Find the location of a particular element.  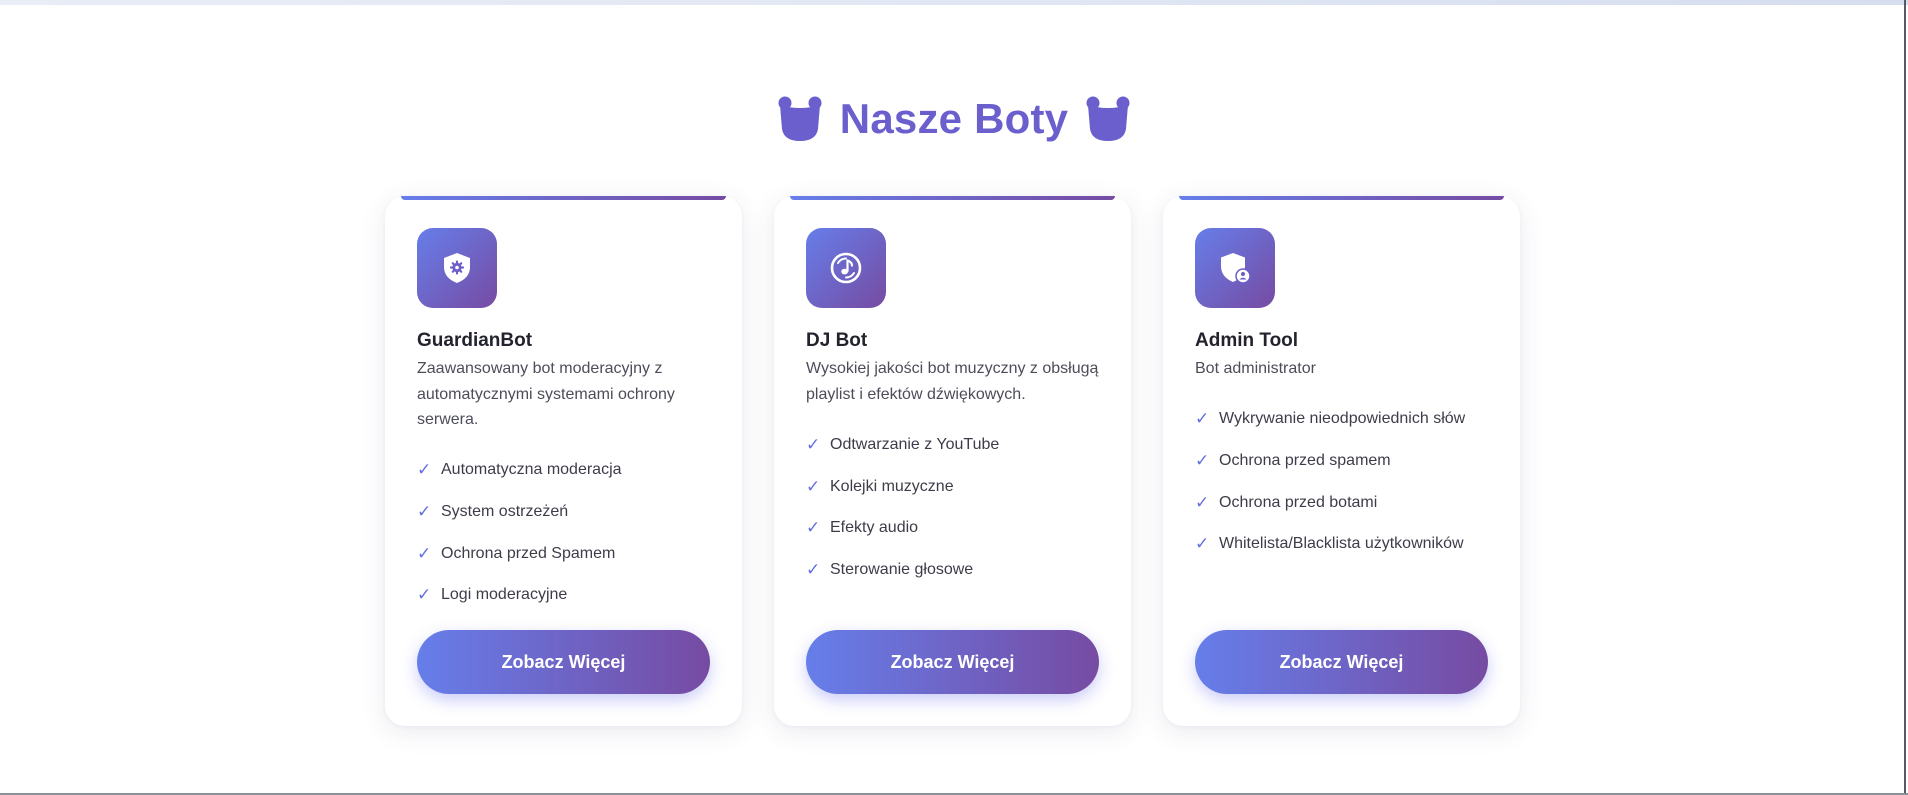

section-heading: Nasze Boty is located at coordinates (954, 119).